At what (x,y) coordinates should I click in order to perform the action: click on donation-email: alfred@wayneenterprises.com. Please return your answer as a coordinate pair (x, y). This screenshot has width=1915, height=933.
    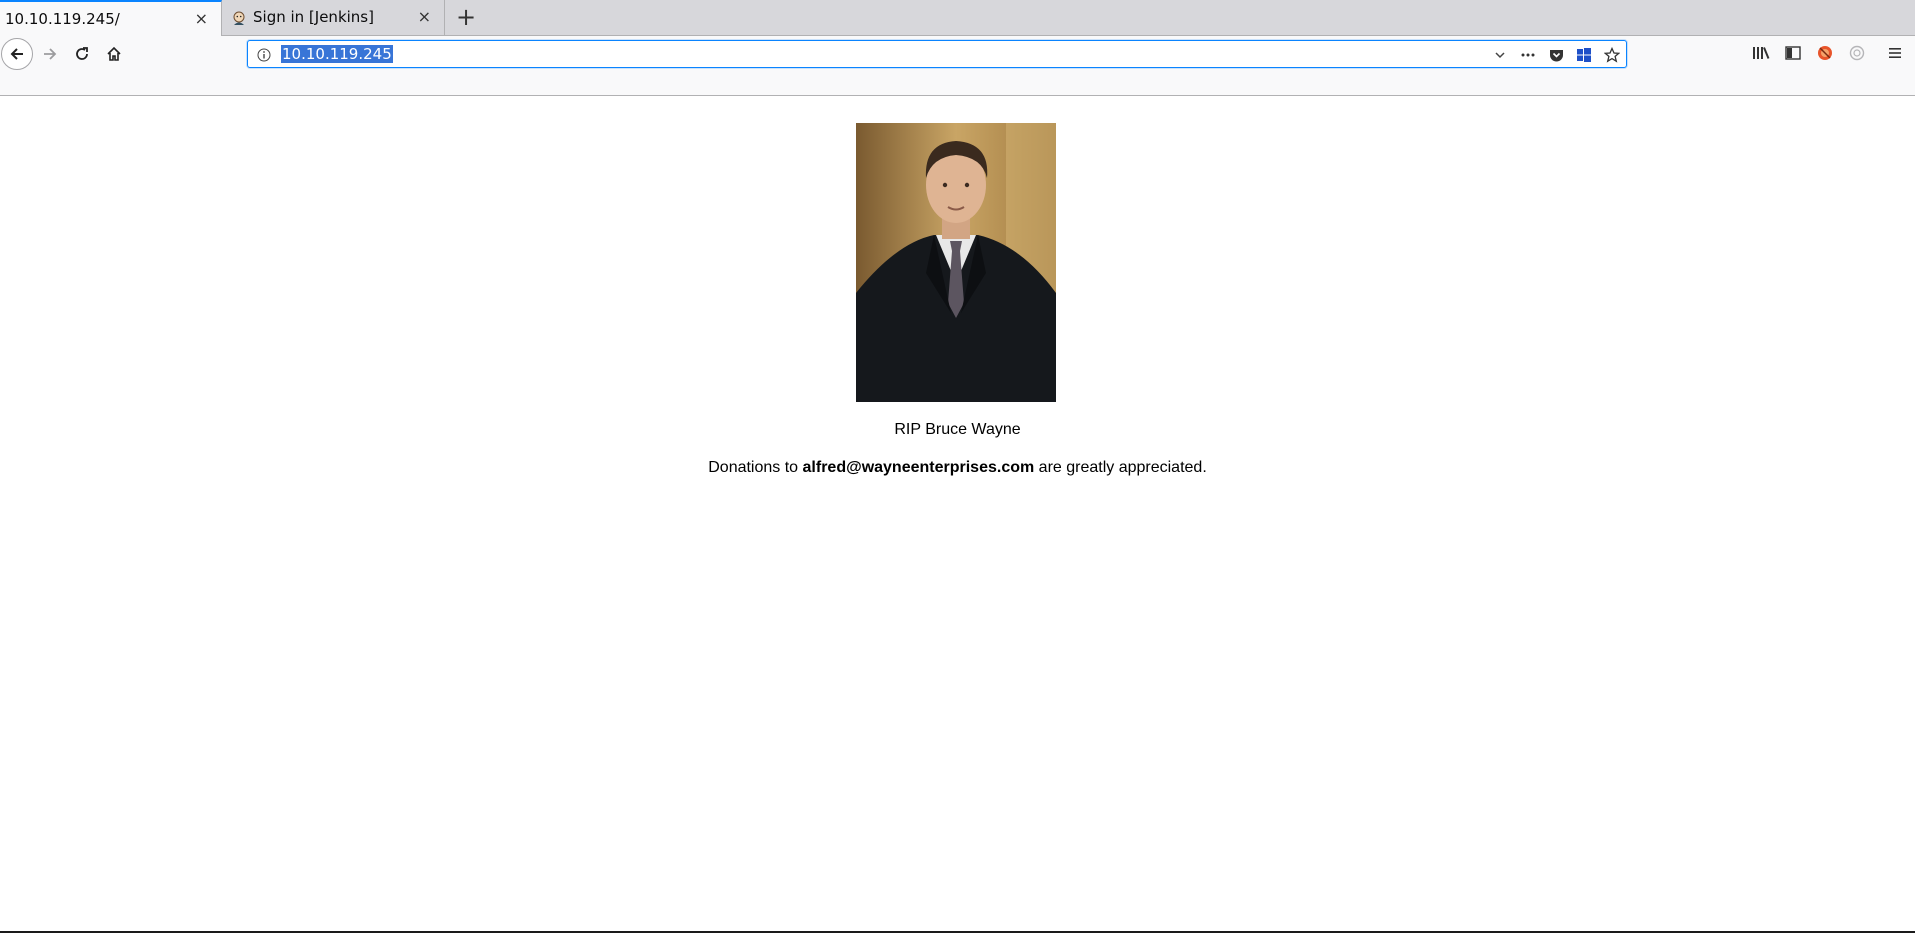
    Looking at the image, I should click on (918, 467).